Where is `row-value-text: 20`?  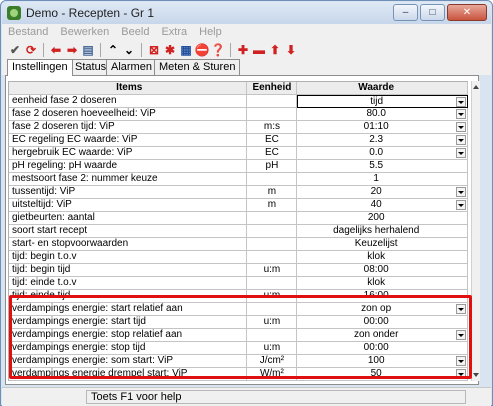
row-value-text: 20 is located at coordinates (376, 191).